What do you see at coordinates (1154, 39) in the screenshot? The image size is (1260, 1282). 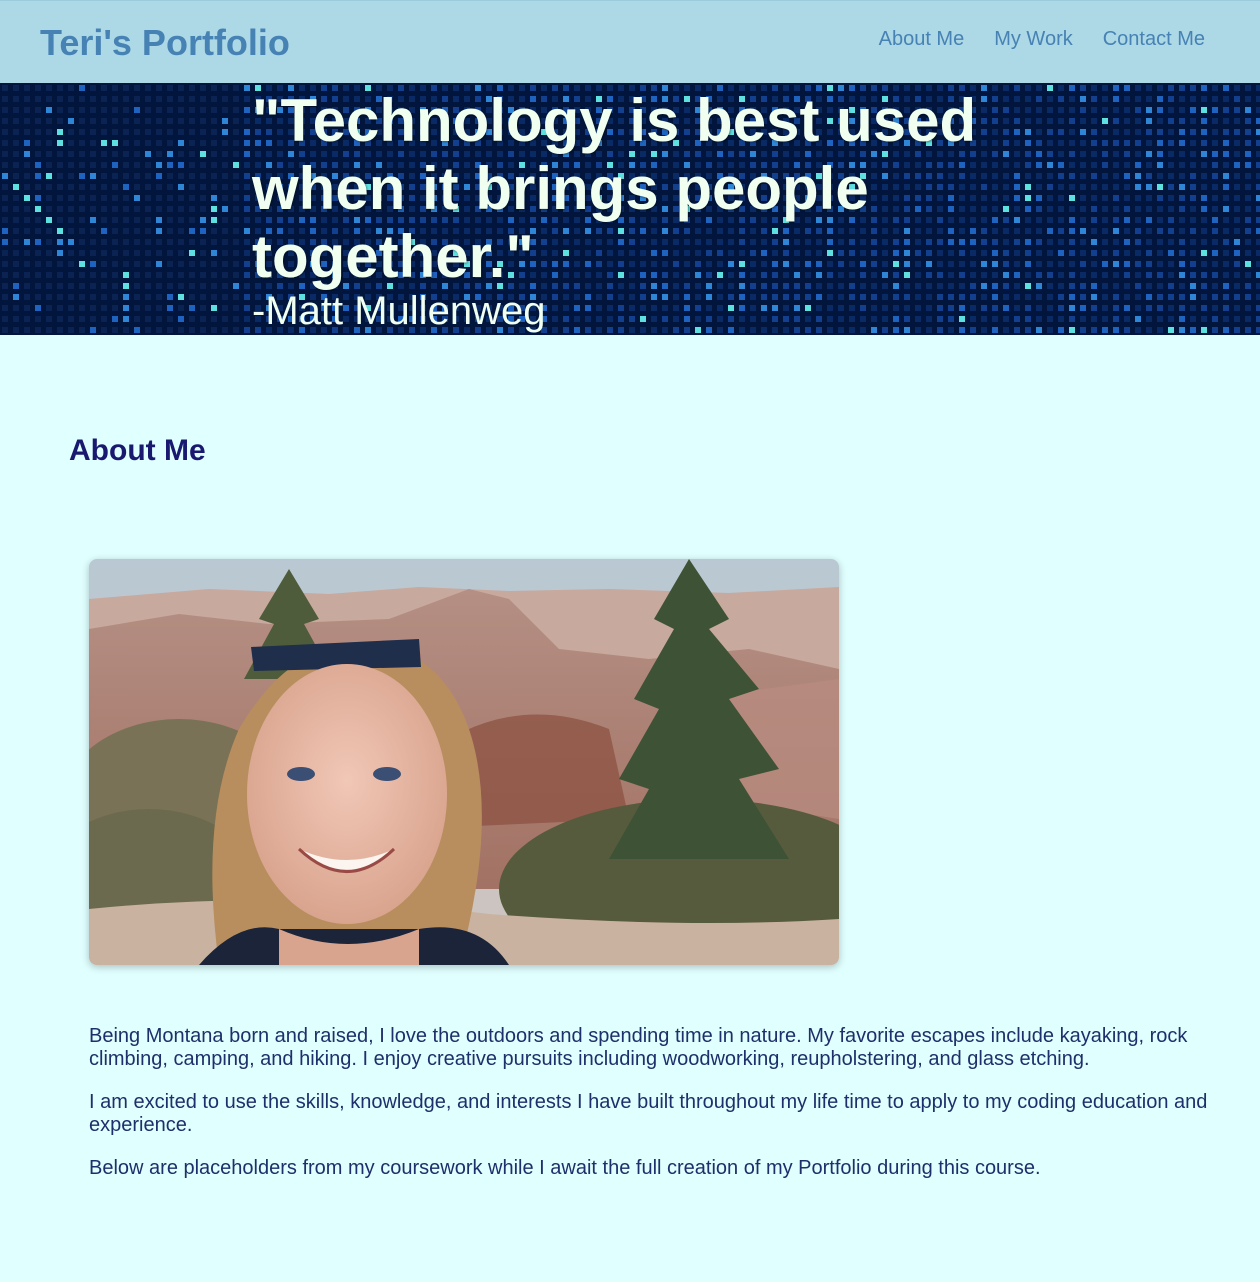 I see `nav-link-contact-me: Contact Me` at bounding box center [1154, 39].